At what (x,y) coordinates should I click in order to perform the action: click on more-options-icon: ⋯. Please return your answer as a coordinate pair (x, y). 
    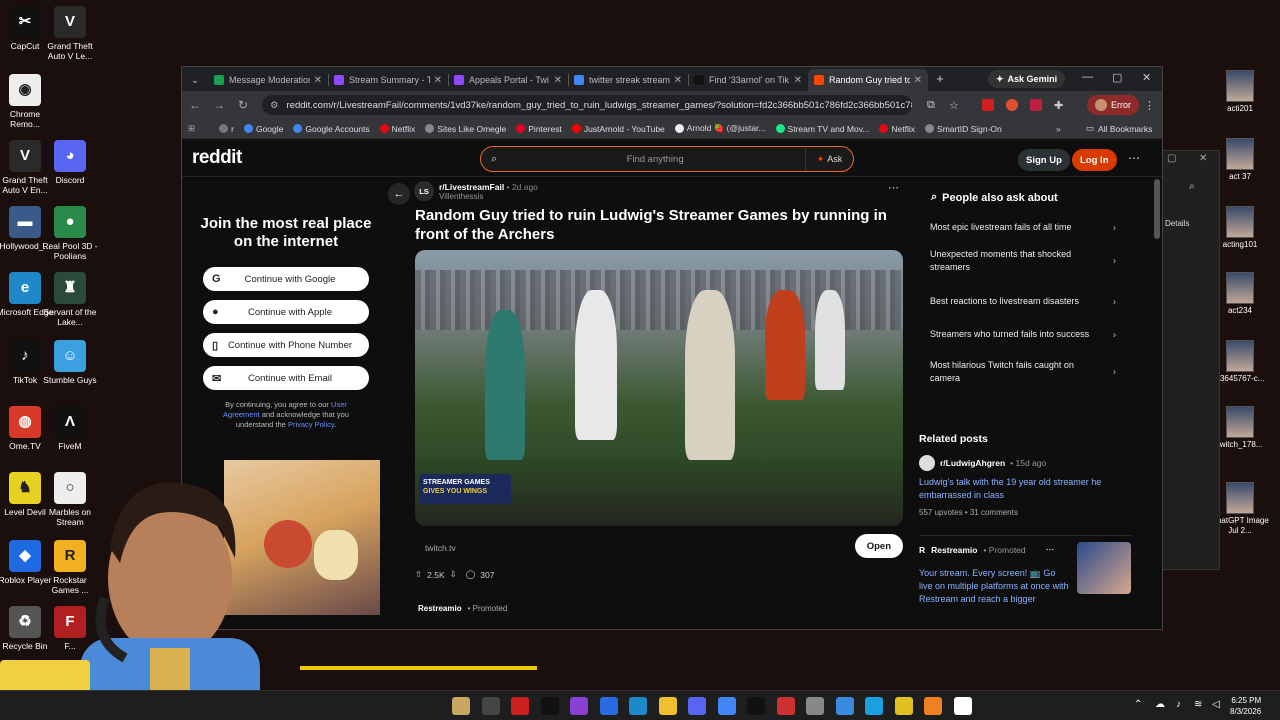
    Looking at the image, I should click on (1134, 158).